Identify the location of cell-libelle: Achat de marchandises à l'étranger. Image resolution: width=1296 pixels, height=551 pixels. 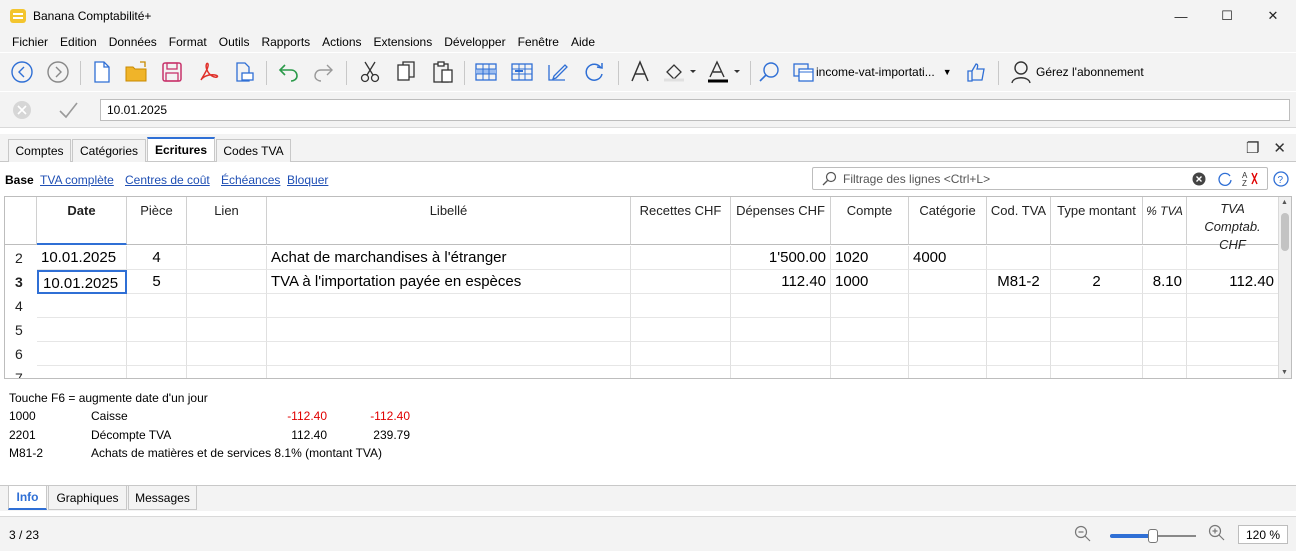
(449, 258).